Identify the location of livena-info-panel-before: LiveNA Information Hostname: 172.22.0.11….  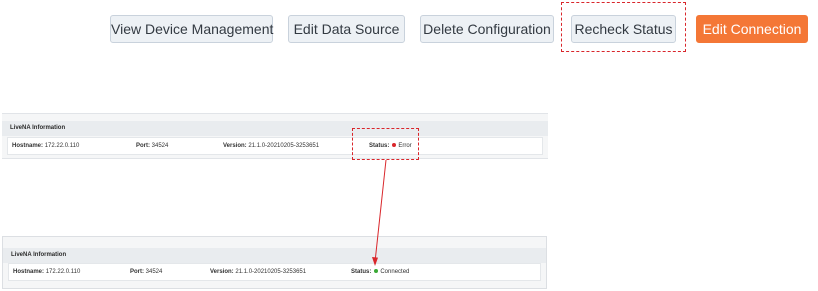
(275, 136).